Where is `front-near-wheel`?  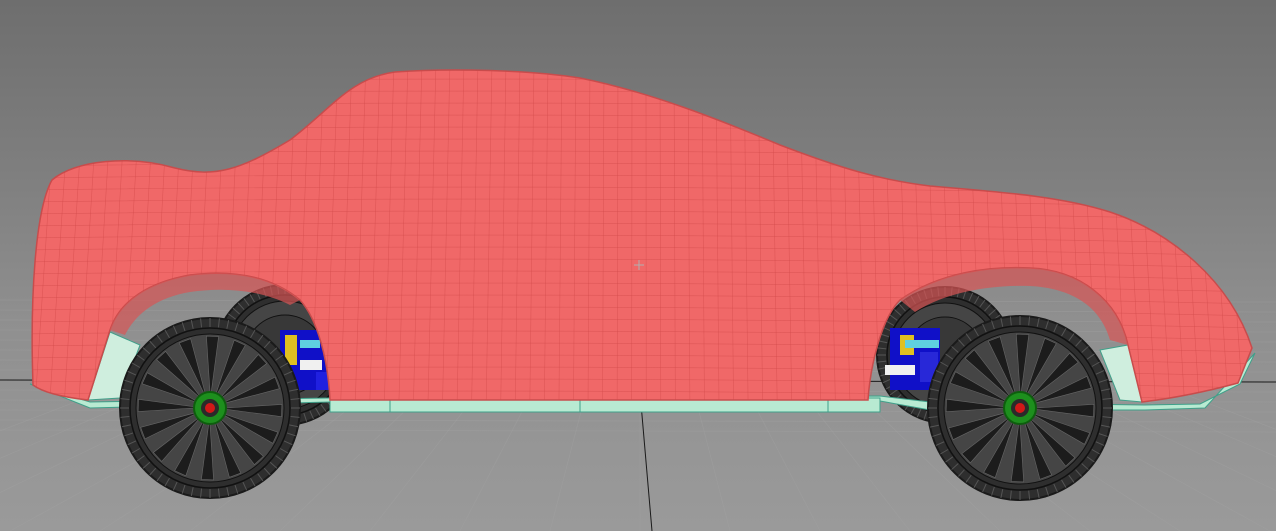
front-near-wheel is located at coordinates (1020, 408).